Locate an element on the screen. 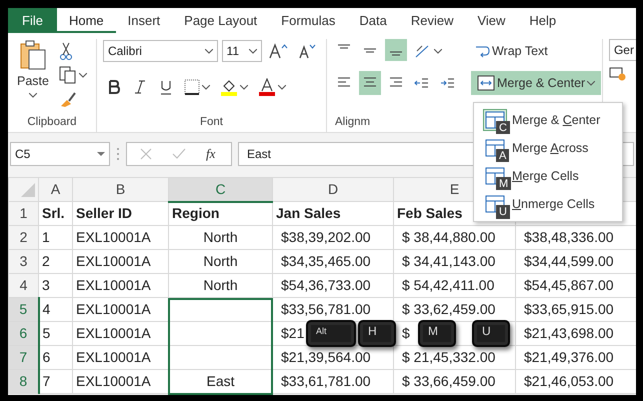 The height and width of the screenshot is (401, 643). keytip: C is located at coordinates (503, 128).